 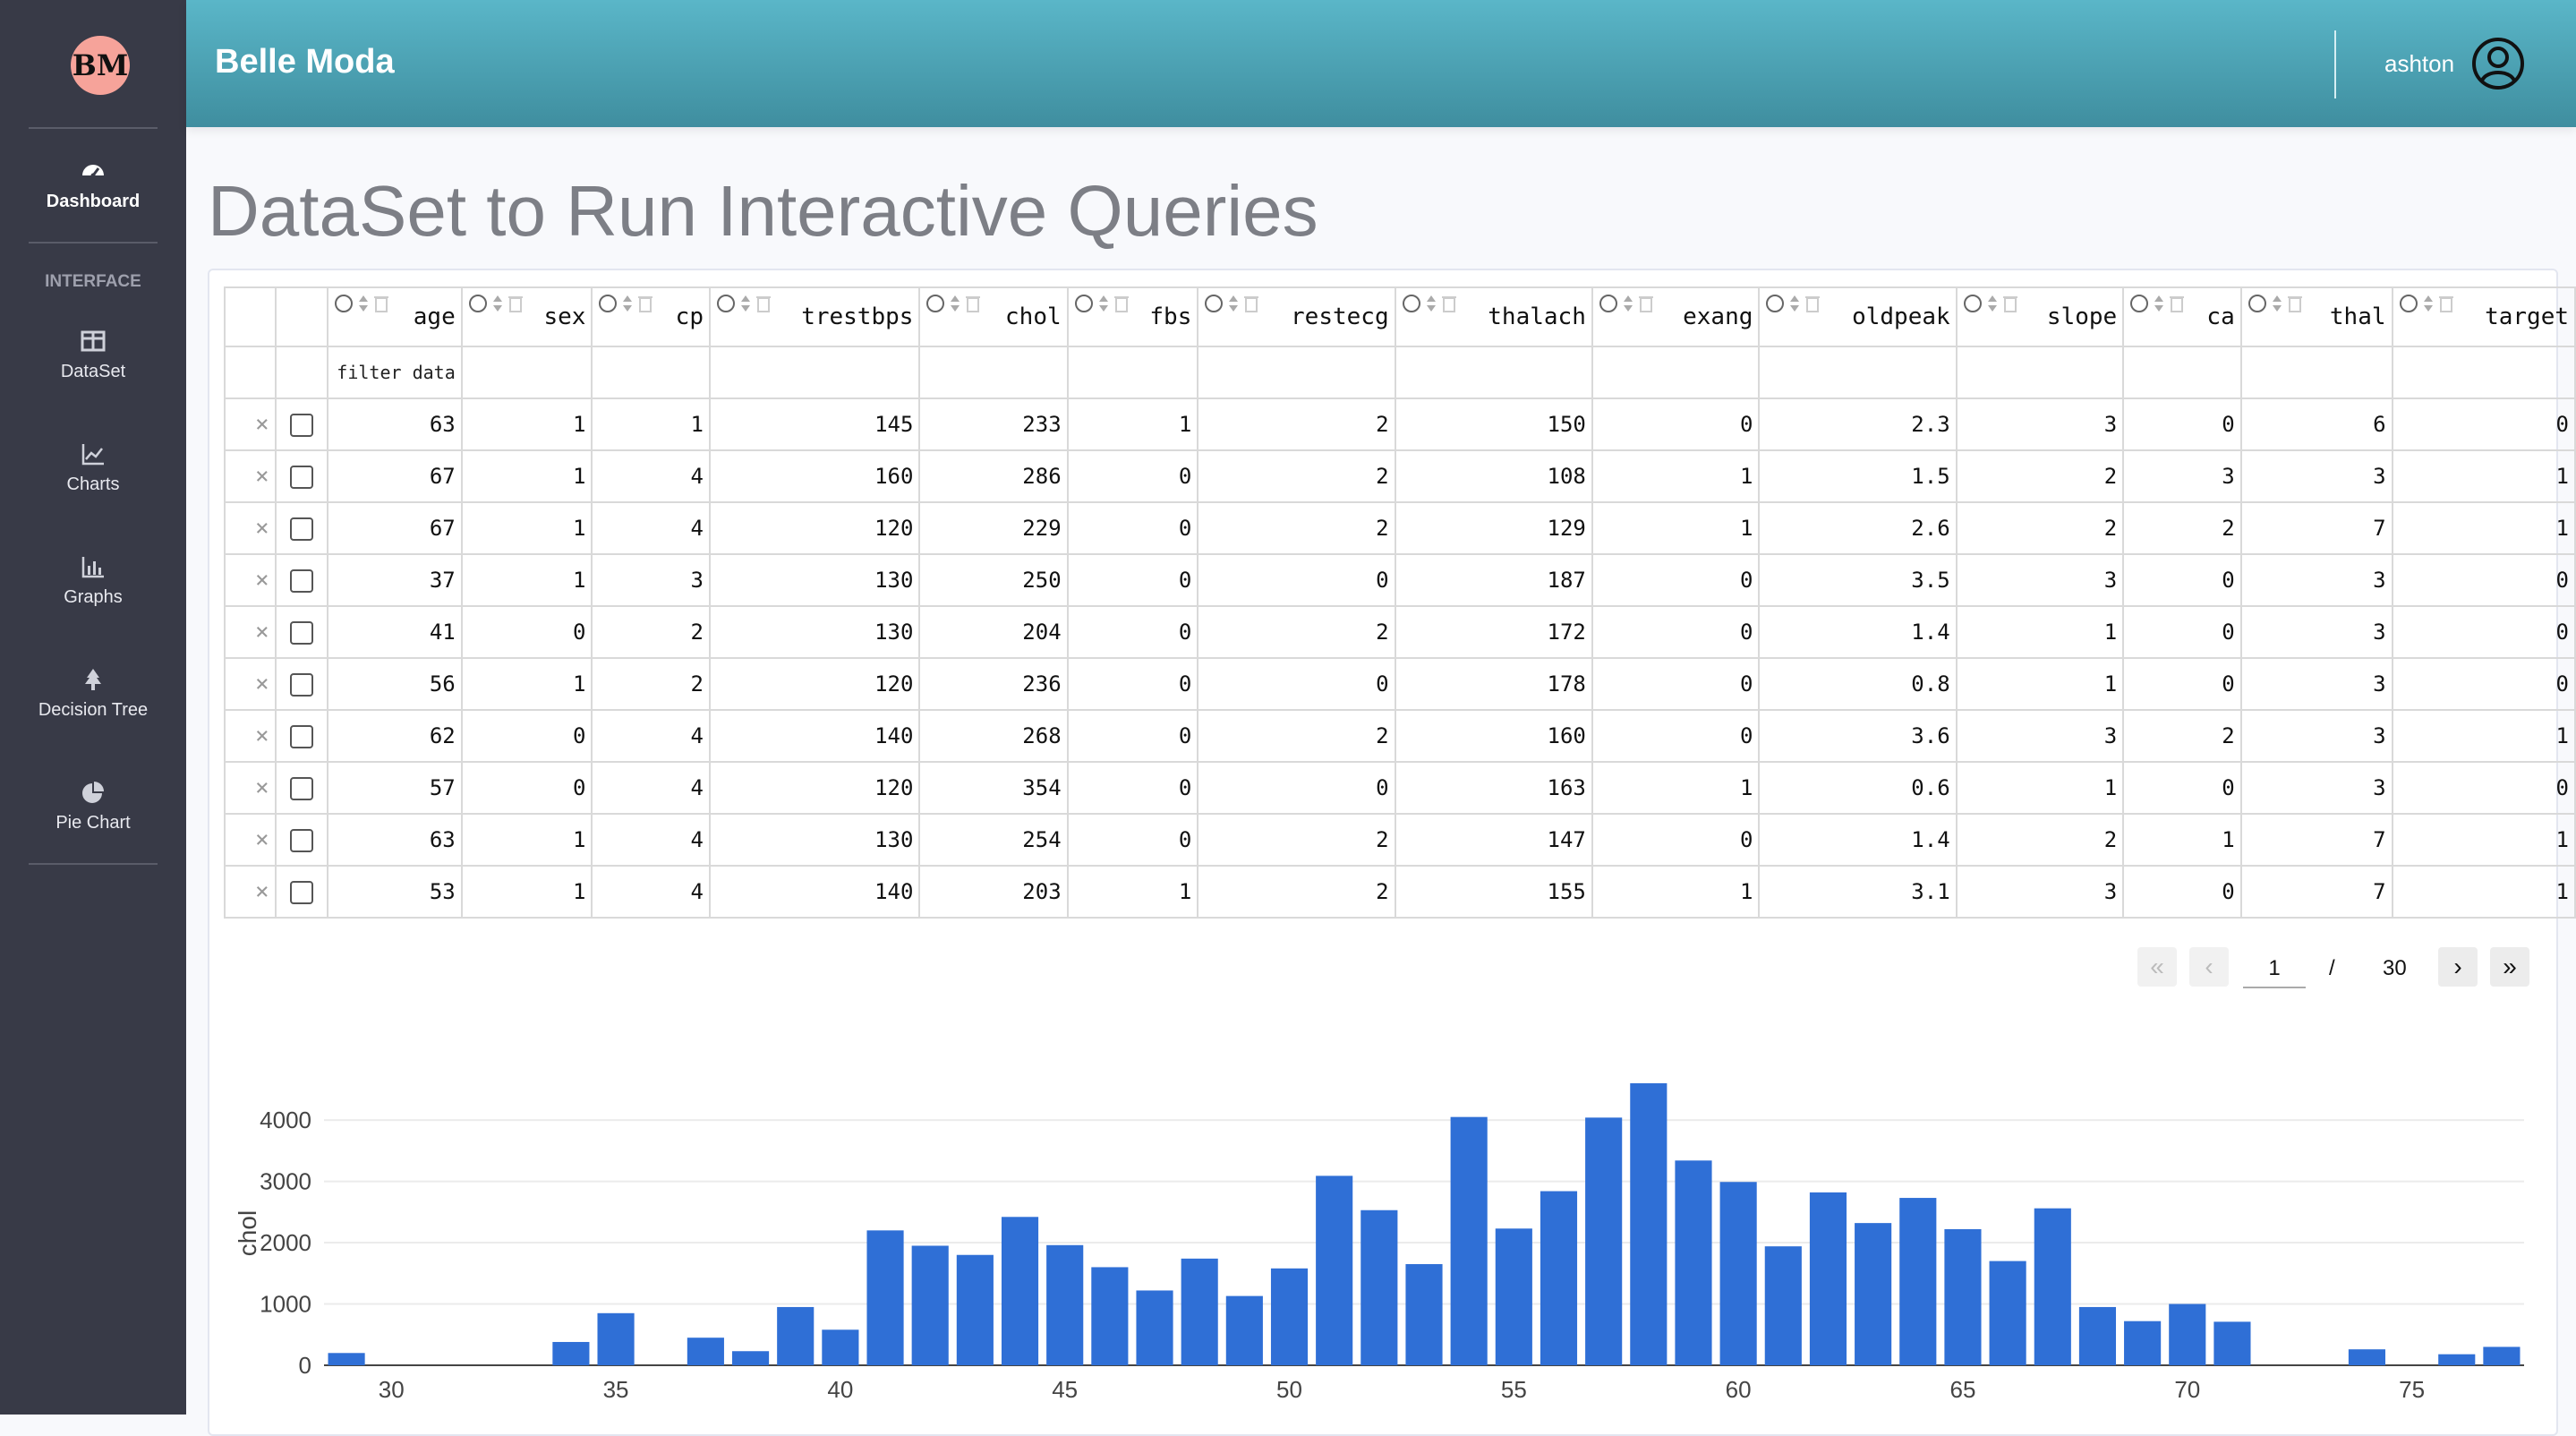 I want to click on column-header-chol: chol, so click(x=993, y=316).